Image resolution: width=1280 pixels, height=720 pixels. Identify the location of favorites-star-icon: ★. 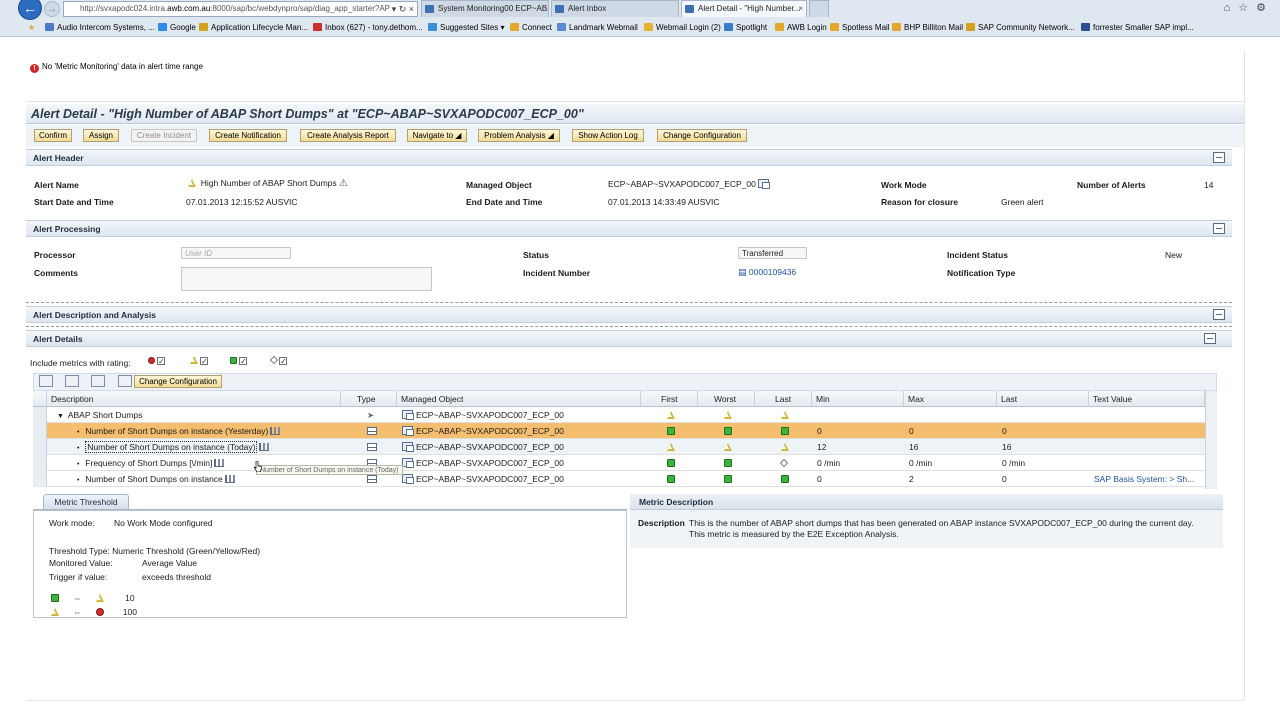
(31, 27).